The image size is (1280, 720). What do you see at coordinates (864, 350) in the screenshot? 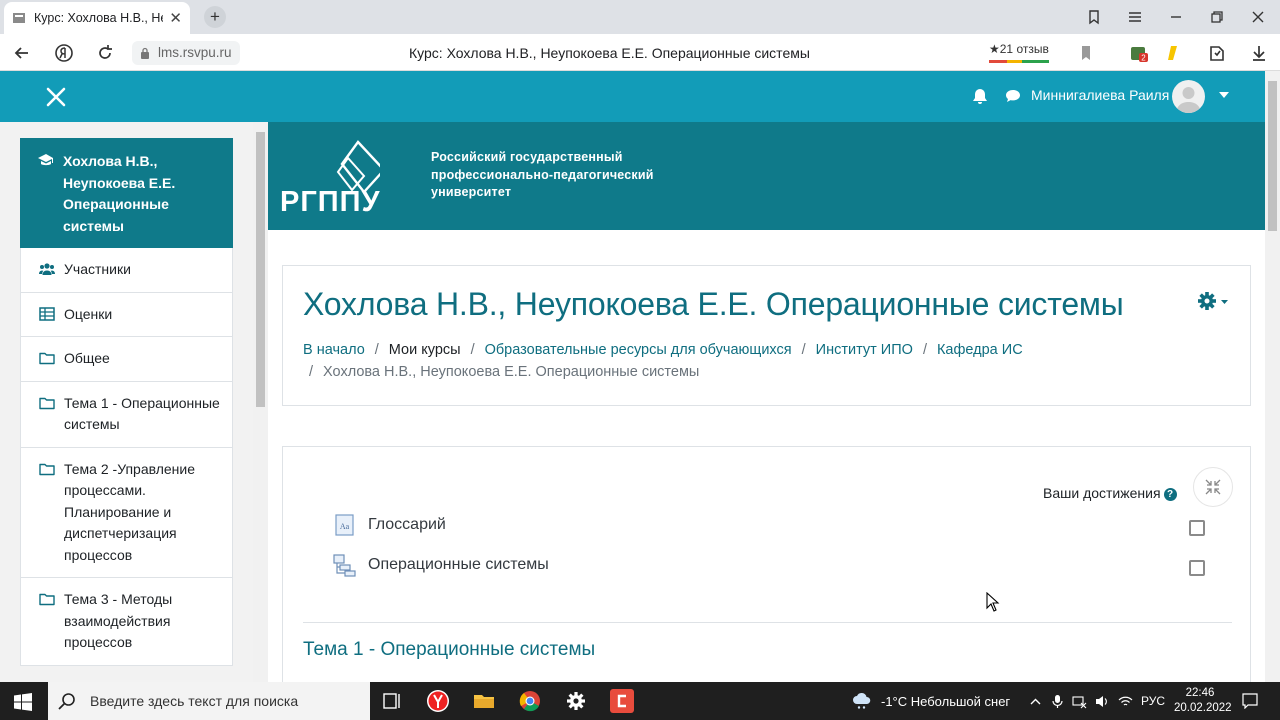
I see `breadcrumb-institute: Институт ИПО` at bounding box center [864, 350].